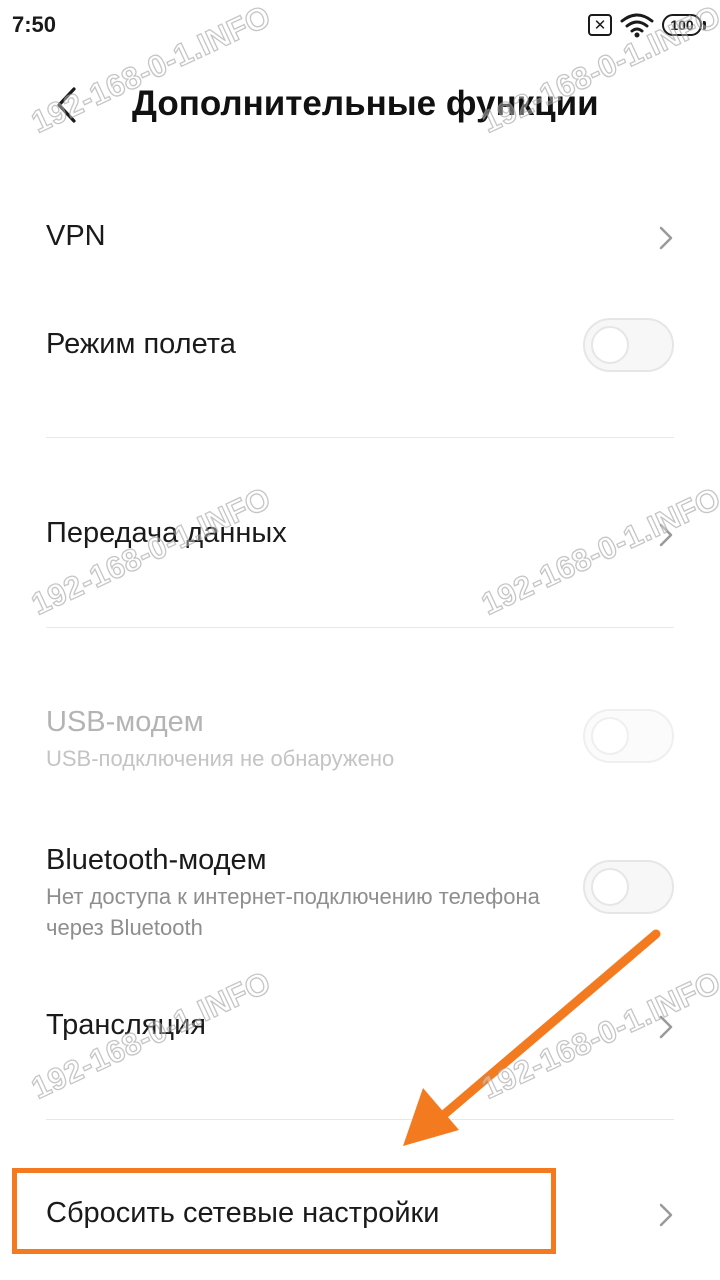  I want to click on back-button, so click(66, 105).